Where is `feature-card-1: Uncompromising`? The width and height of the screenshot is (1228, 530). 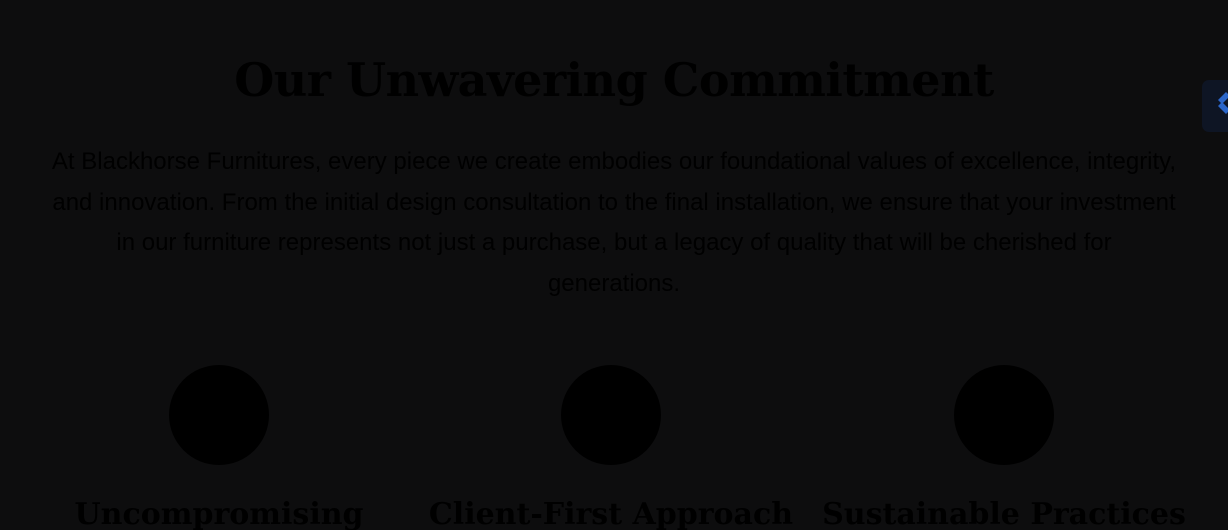
feature-card-1: Uncompromising is located at coordinates (219, 447).